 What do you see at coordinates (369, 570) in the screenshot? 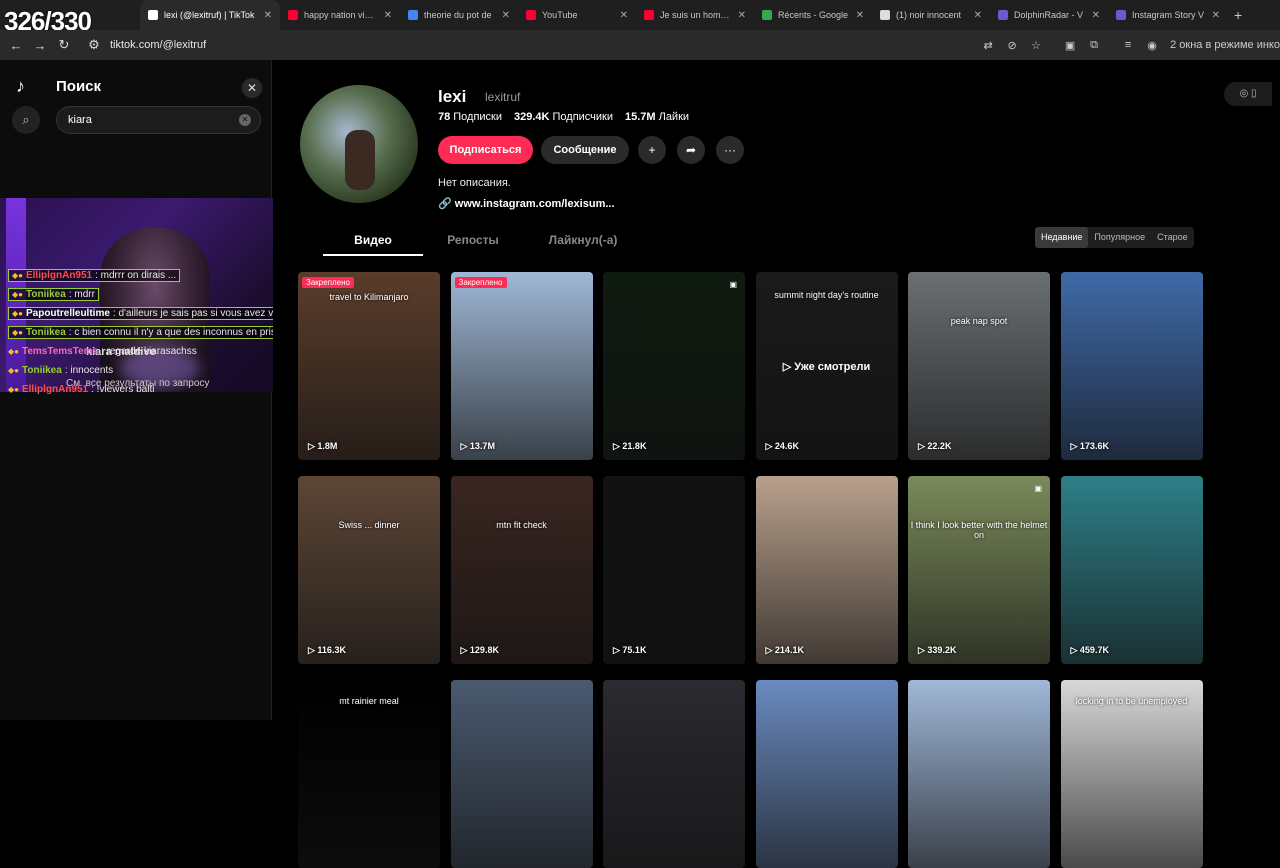
I see `video-card: Swiss ... dinner ▷ 116.3K` at bounding box center [369, 570].